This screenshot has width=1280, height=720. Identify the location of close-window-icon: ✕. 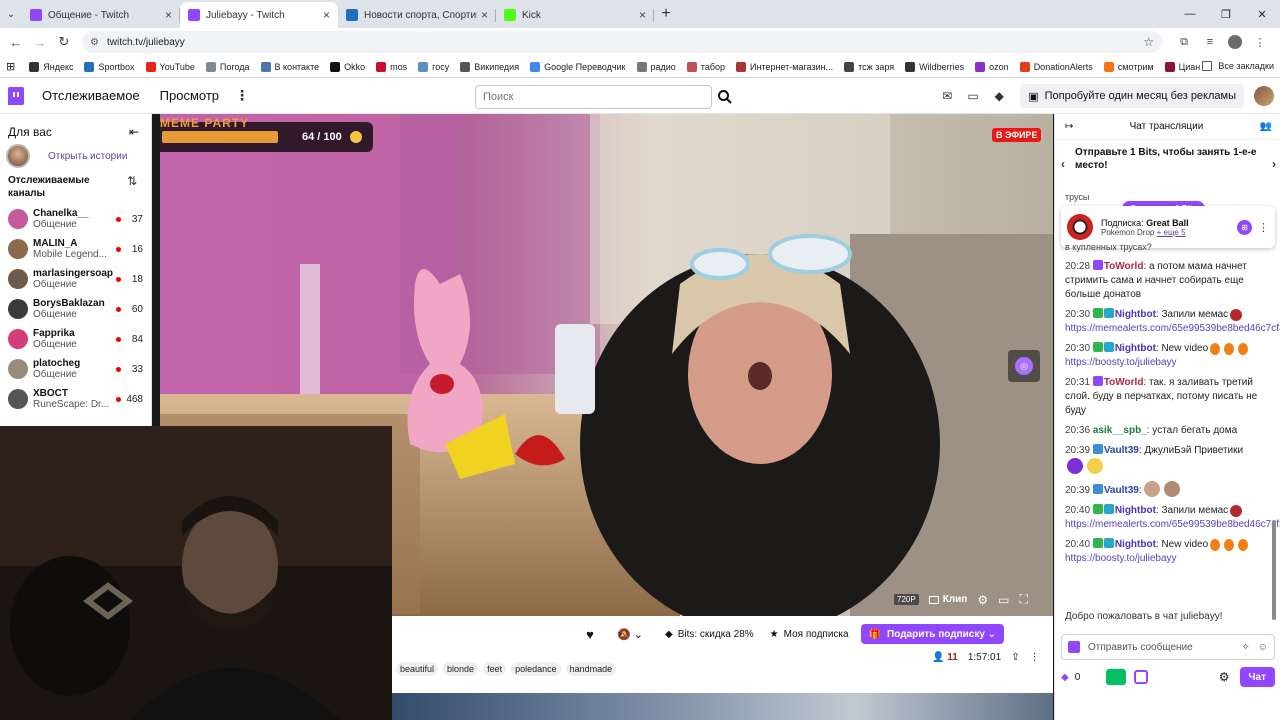
(1262, 14).